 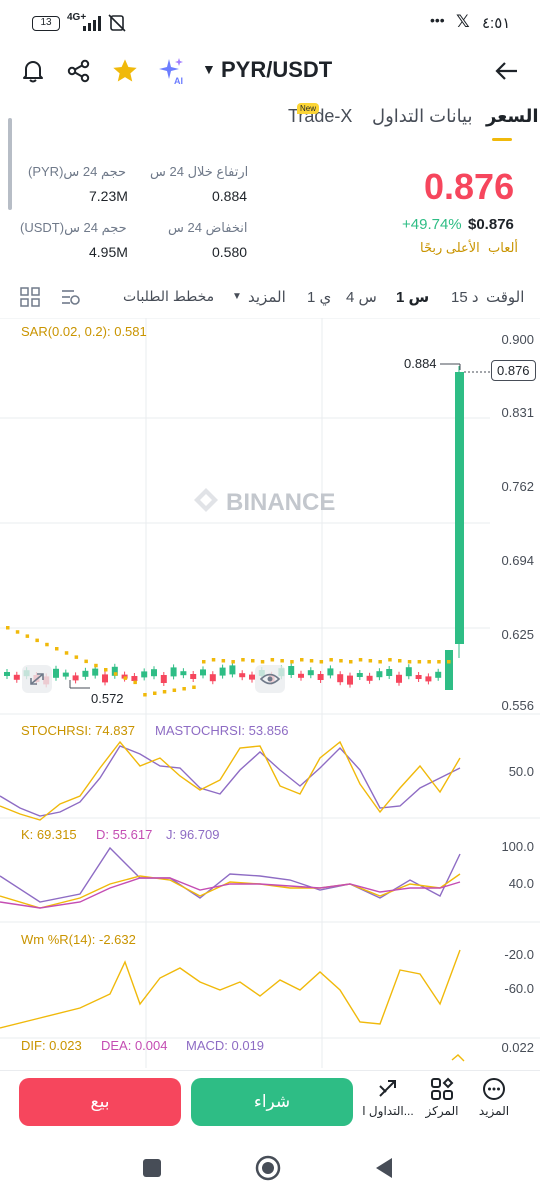 I want to click on more-action: المزيد, so click(x=494, y=1097).